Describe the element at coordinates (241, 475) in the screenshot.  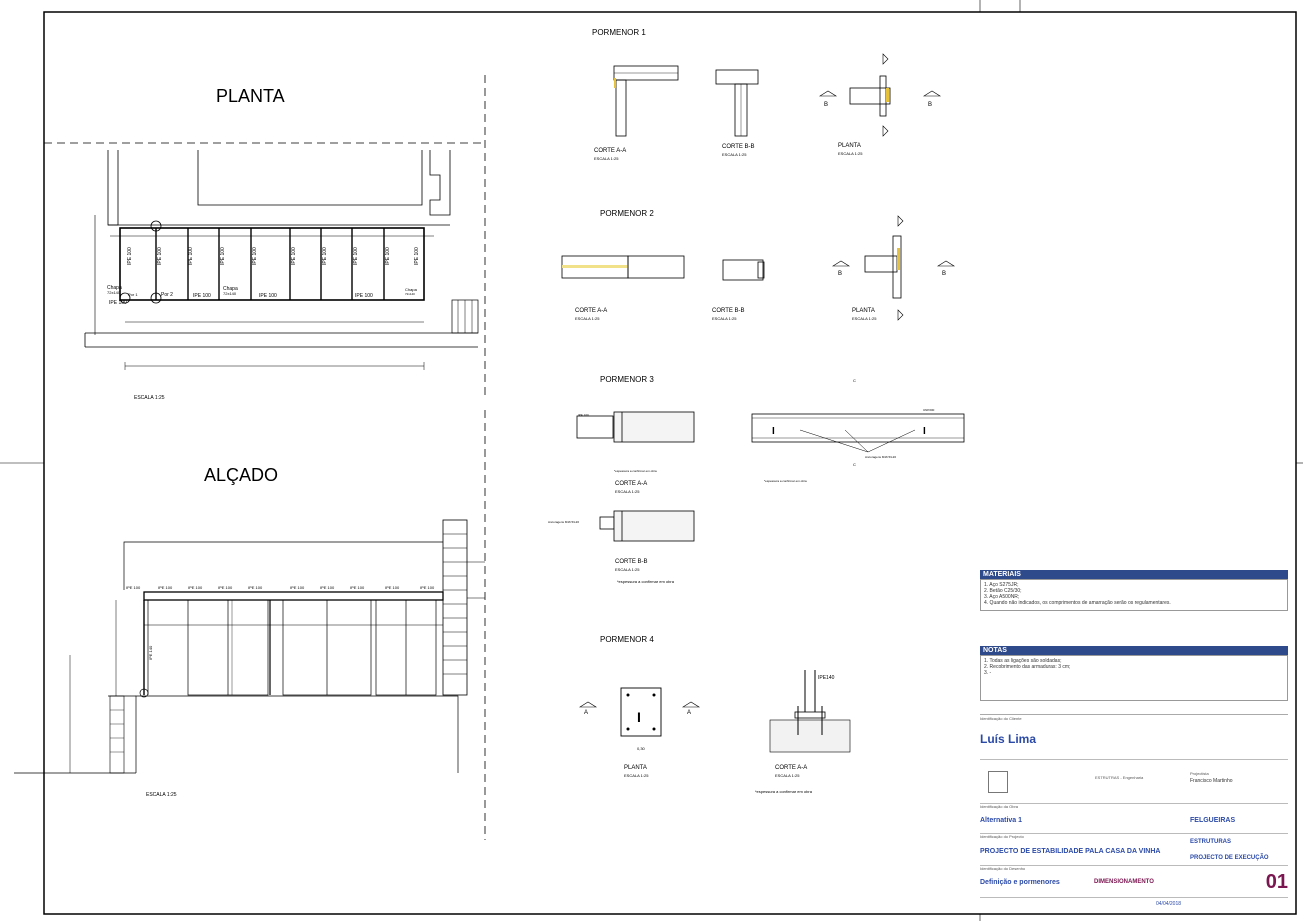
I see `alcado-title: ALÇADO` at that location.